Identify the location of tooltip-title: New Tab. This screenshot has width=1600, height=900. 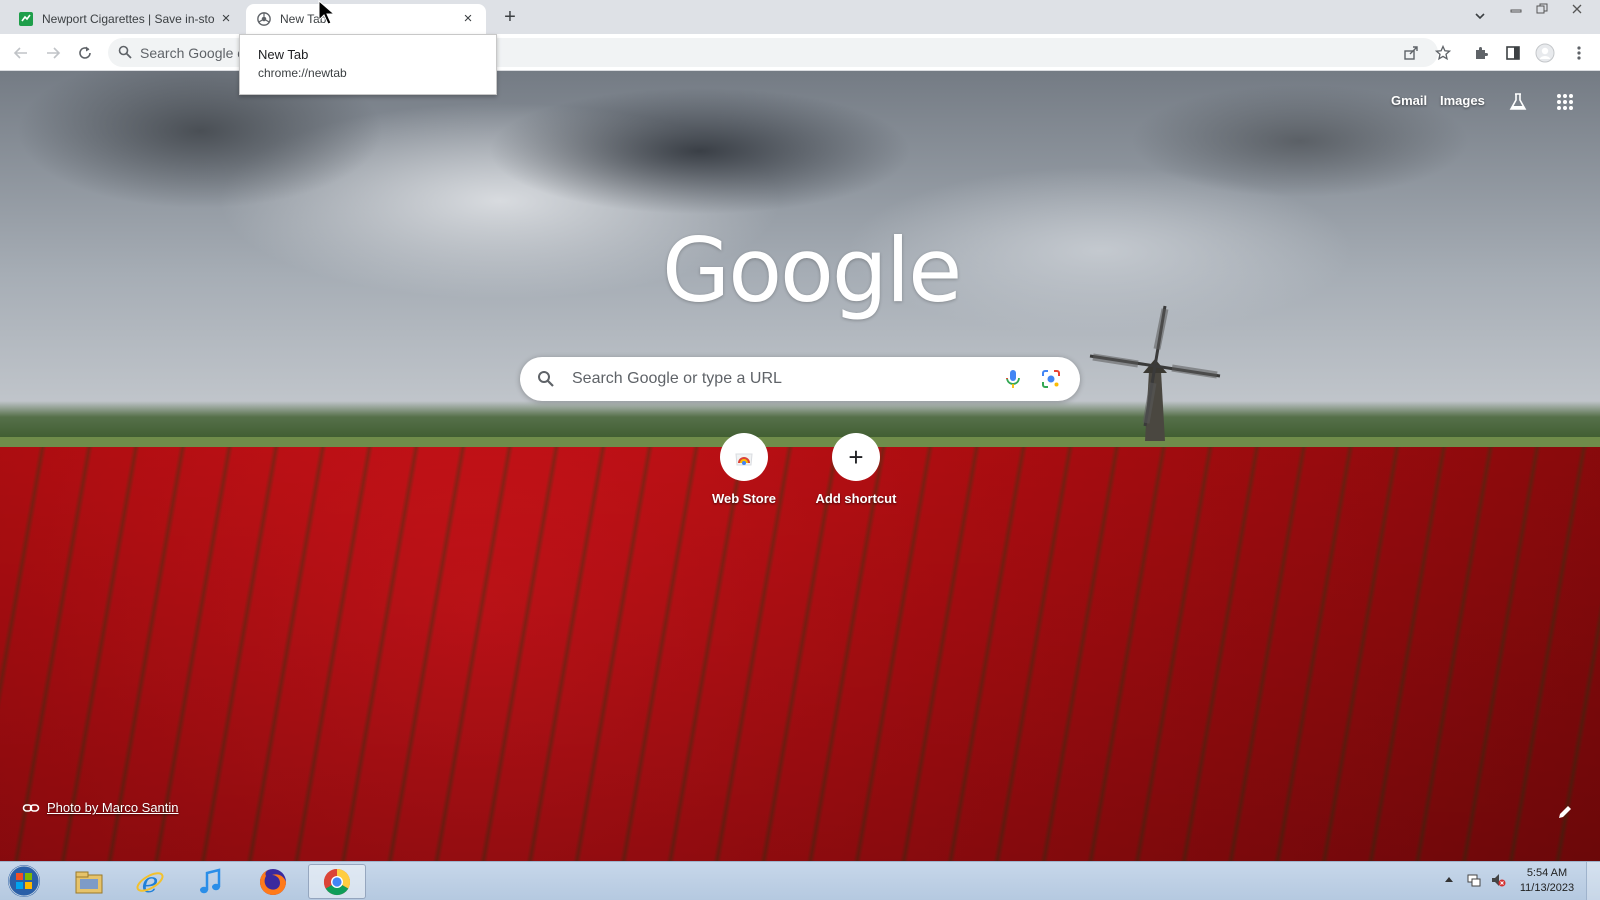
(283, 54).